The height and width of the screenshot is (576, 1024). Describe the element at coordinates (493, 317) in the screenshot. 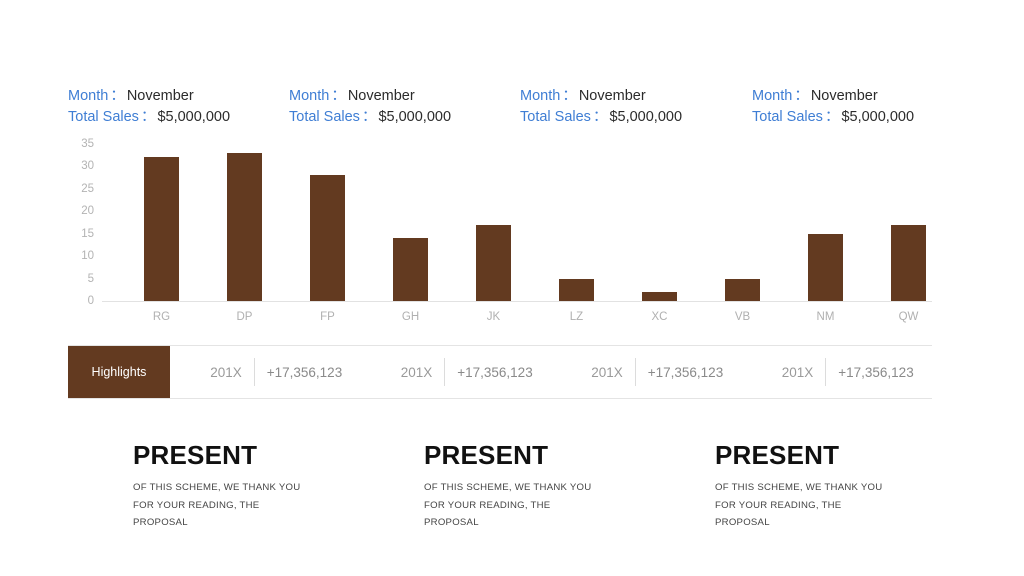

I see `x-axis-tick: JK` at that location.